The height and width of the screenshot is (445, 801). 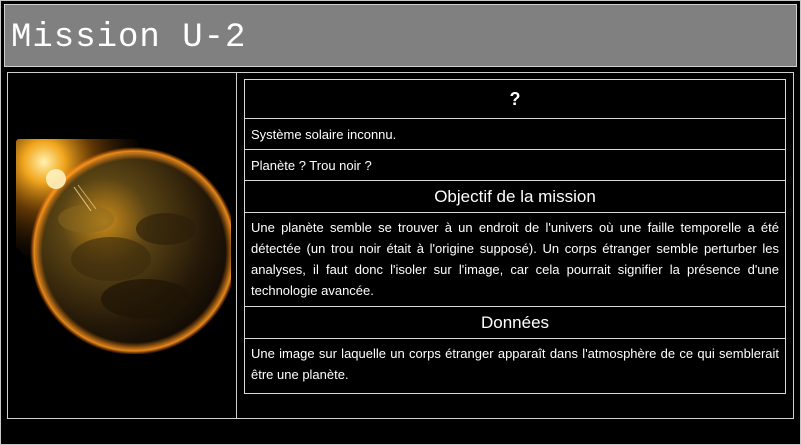 I want to click on planet-image, so click(x=123, y=246).